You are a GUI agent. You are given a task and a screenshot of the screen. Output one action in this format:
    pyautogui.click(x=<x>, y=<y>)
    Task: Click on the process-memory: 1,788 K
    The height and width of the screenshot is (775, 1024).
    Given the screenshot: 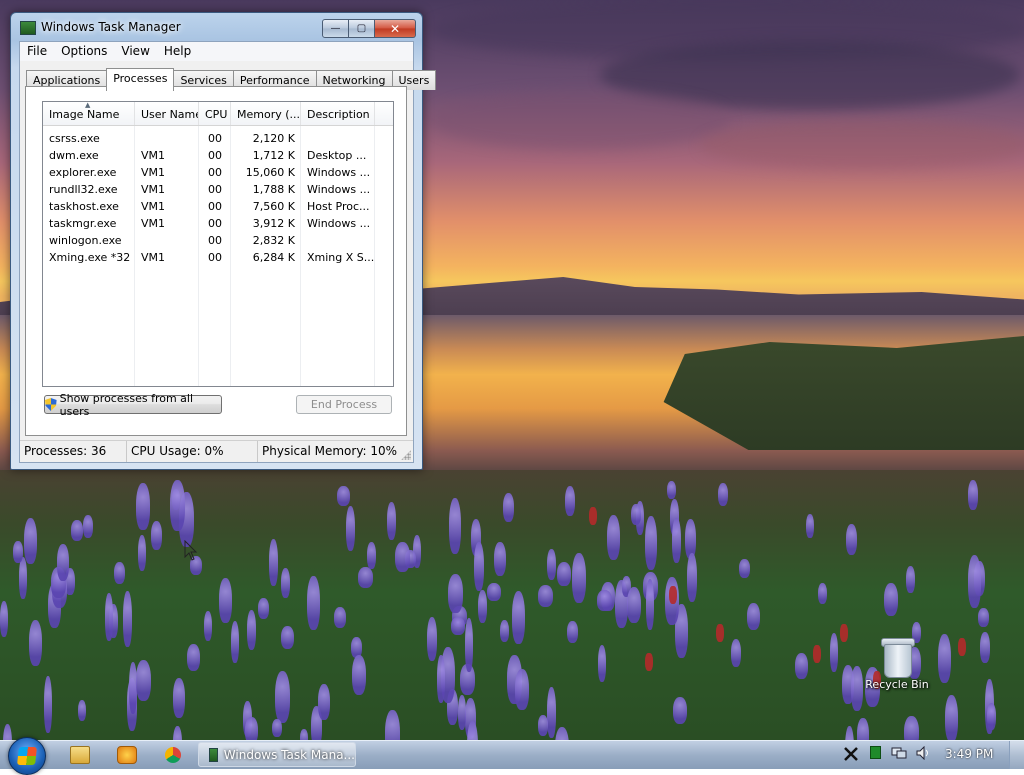 What is the action you would take?
    pyautogui.click(x=273, y=189)
    